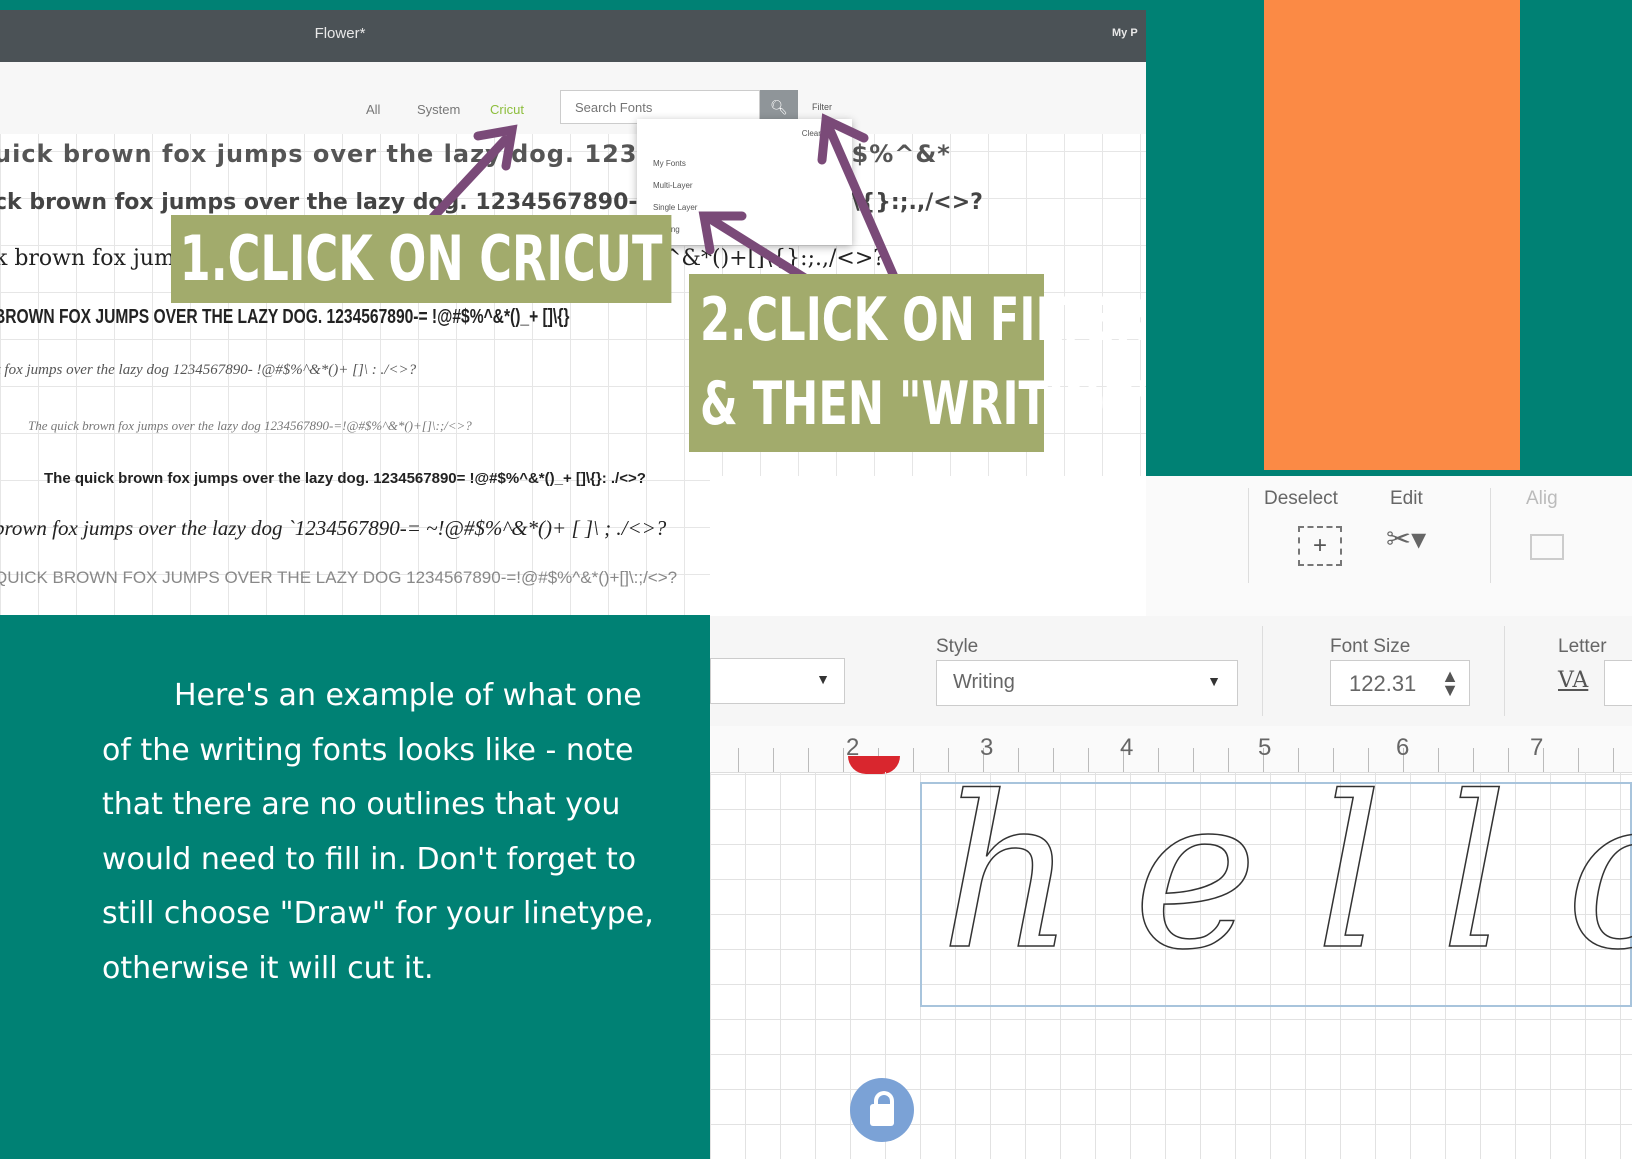 The width and height of the screenshot is (1632, 1159). Describe the element at coordinates (1450, 683) in the screenshot. I see `stepper-arrows-icon: ▲ ▼` at that location.